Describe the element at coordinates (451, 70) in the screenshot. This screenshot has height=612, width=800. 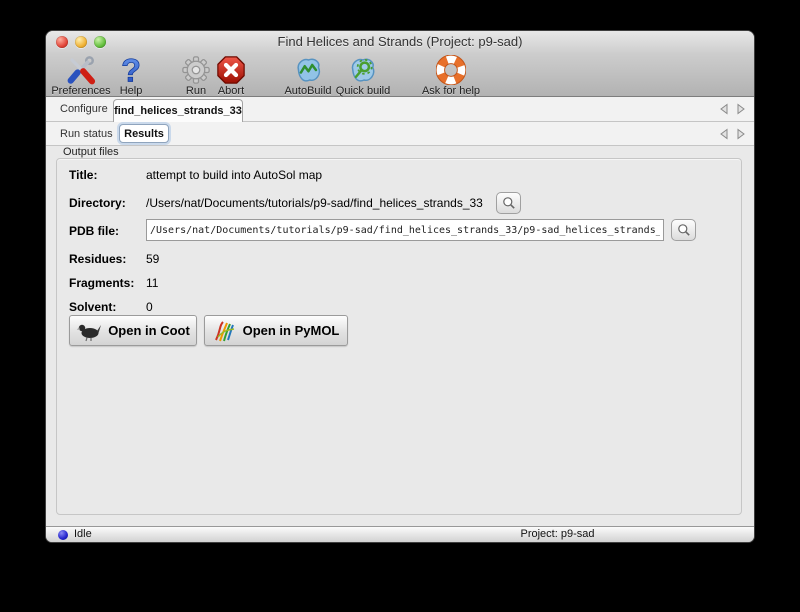
I see `lifebuoy-icon` at that location.